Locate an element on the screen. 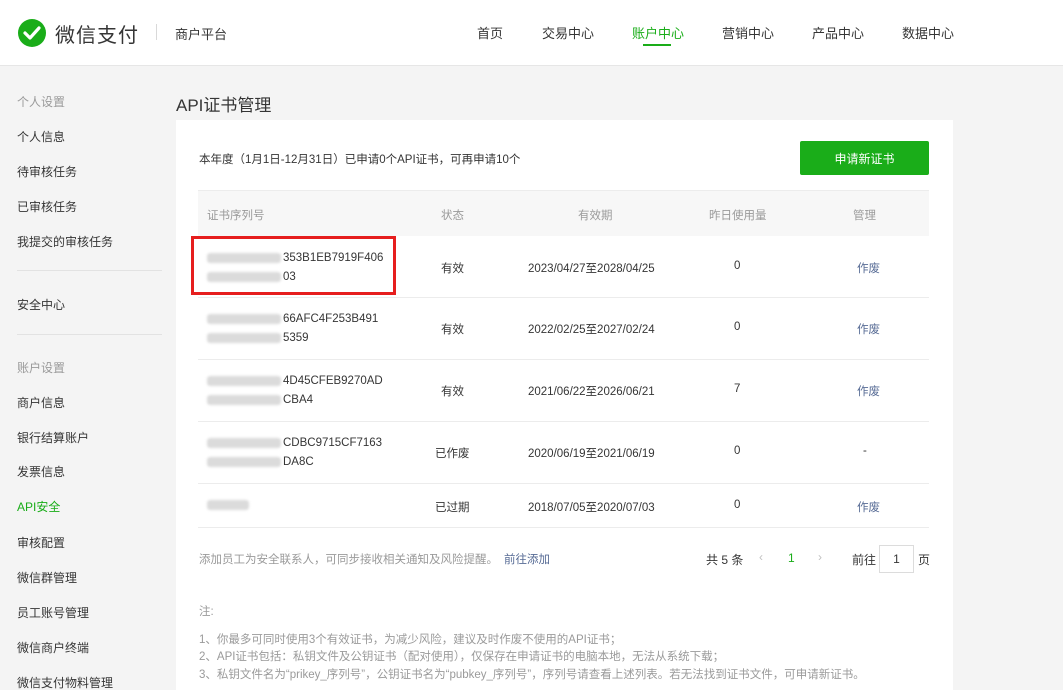 The image size is (1063, 690). top-nav: 首页 交易中心 账户中心 营销中心 产品中心 数据中心 is located at coordinates (531, 33).